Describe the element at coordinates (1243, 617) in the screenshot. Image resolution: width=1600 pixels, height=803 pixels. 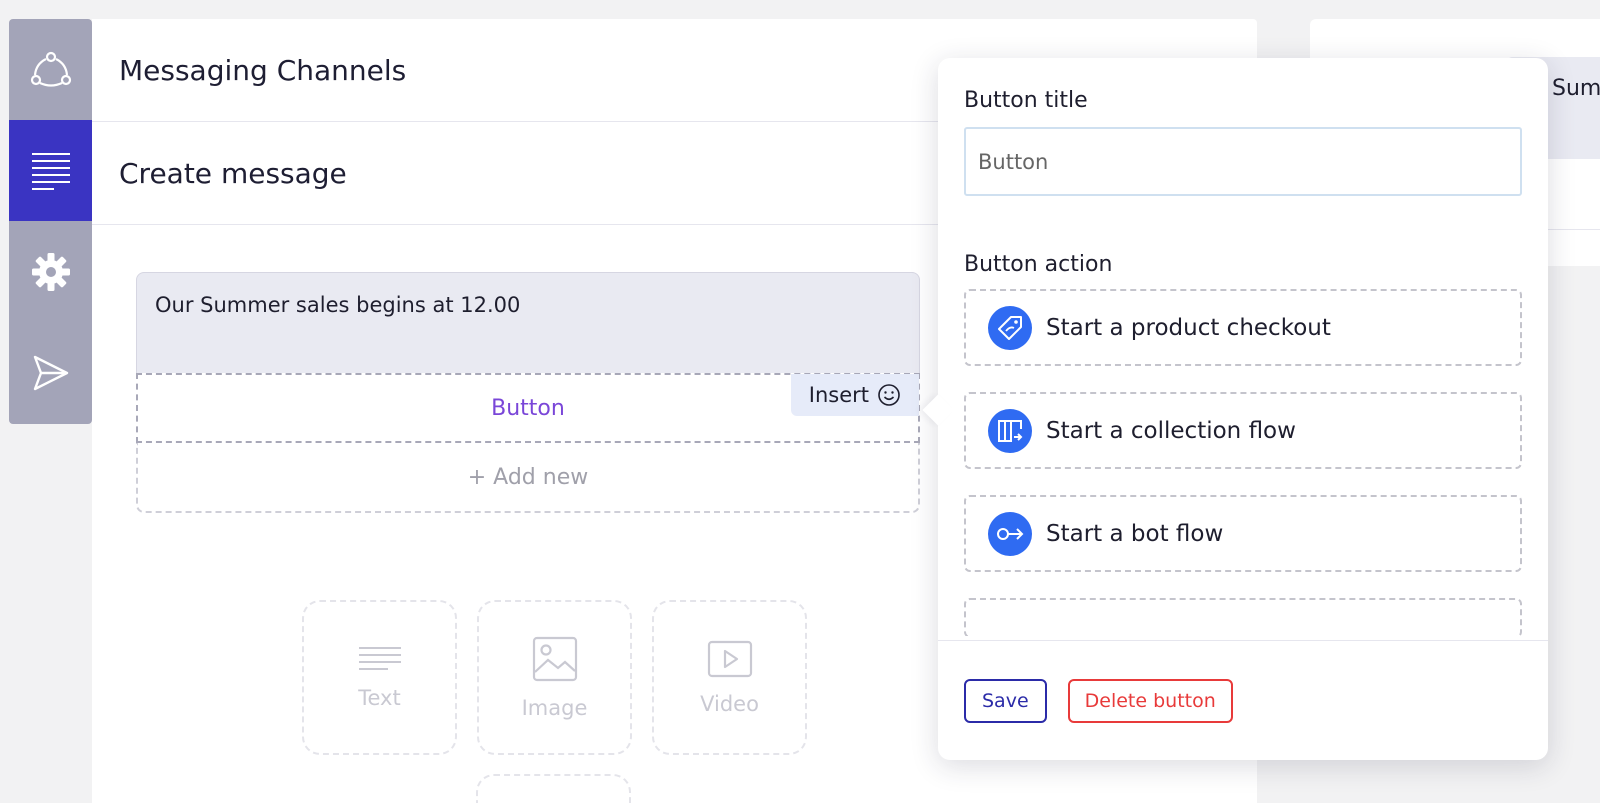
I see `action-more` at that location.